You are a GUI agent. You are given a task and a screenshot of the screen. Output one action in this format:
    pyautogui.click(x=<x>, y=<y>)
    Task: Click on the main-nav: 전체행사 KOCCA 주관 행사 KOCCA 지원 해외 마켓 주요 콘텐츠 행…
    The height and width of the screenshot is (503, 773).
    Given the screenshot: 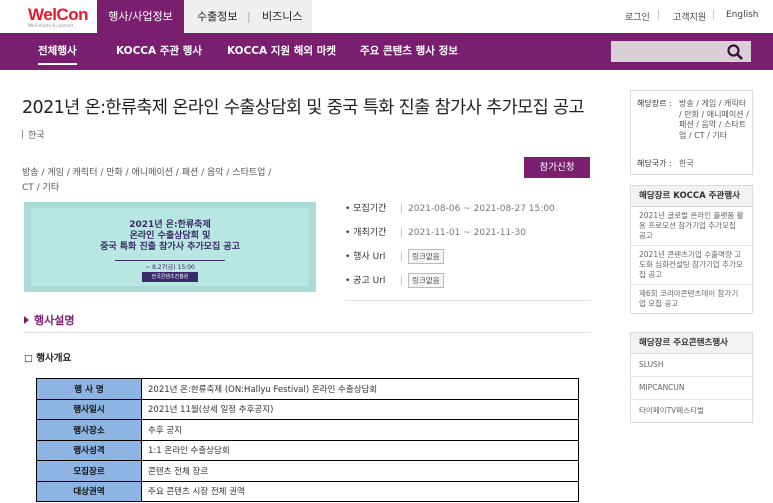 What is the action you would take?
    pyautogui.click(x=386, y=51)
    